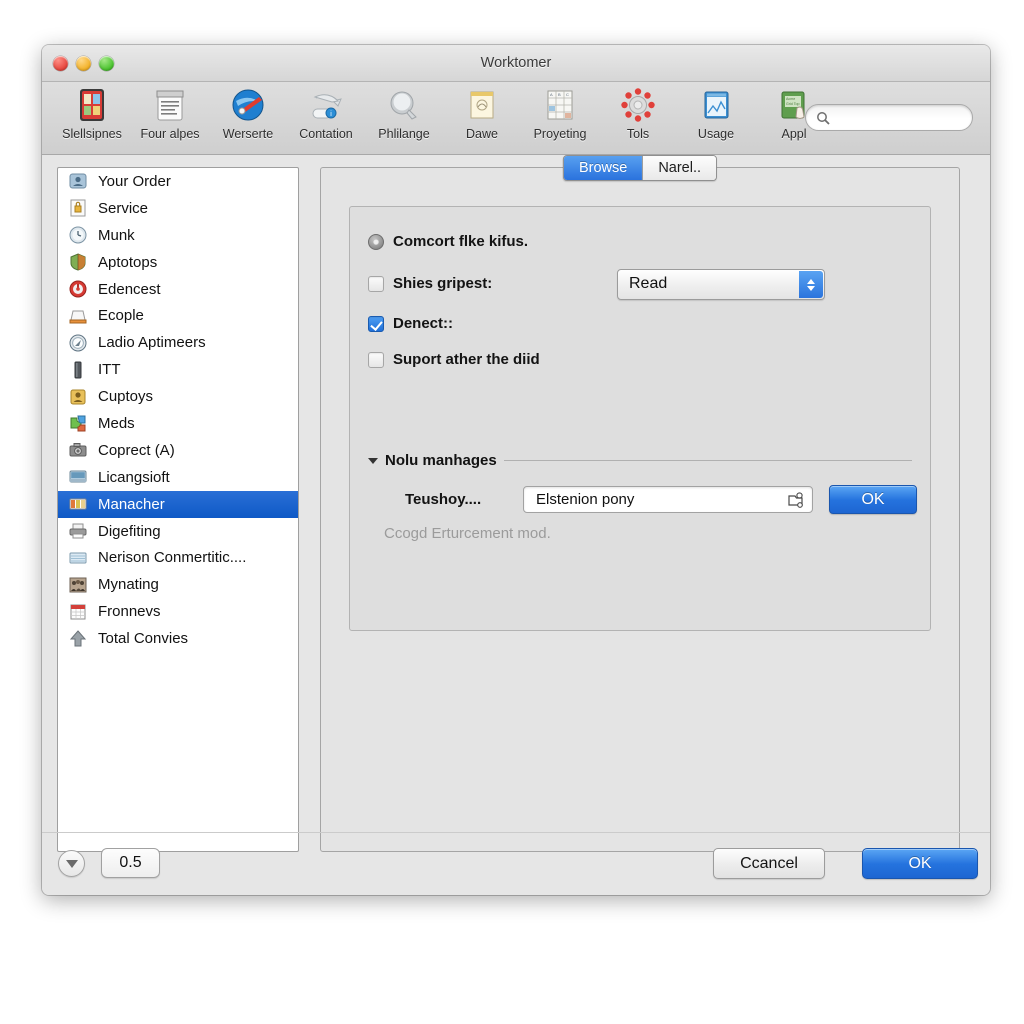 Image resolution: width=1024 pixels, height=1024 pixels. I want to click on search-field, so click(889, 117).